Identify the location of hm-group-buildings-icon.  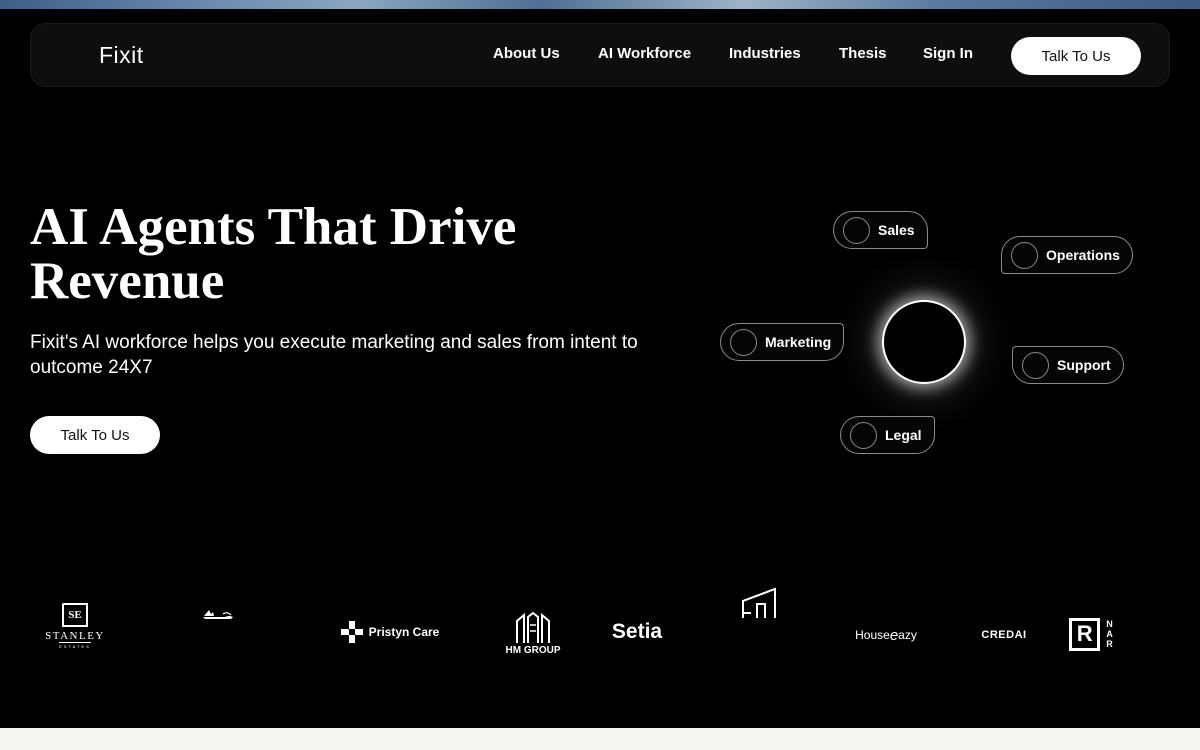
(533, 627).